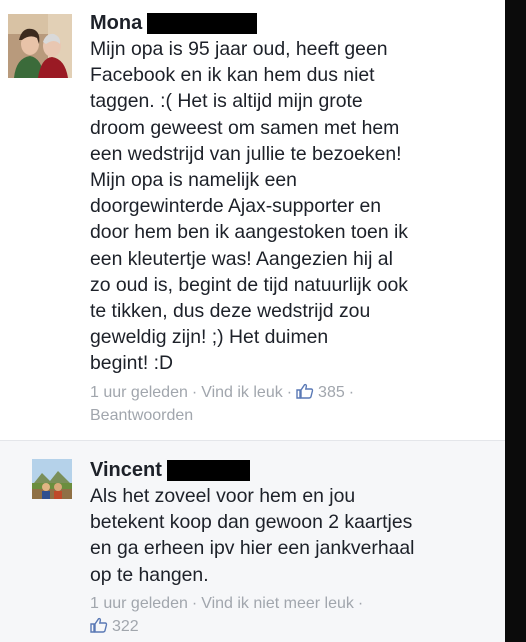 The height and width of the screenshot is (642, 526). What do you see at coordinates (292, 23) in the screenshot?
I see `comment-header: Mona` at bounding box center [292, 23].